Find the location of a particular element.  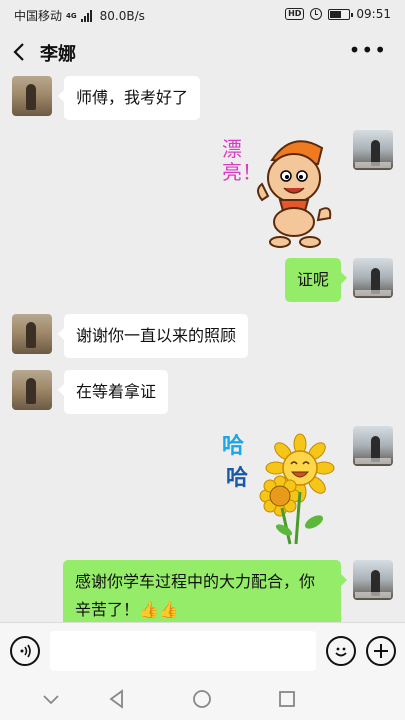

message-text: 感谢你学车过程中的大力配合，你辛苦了！👍👍 is located at coordinates (195, 595).